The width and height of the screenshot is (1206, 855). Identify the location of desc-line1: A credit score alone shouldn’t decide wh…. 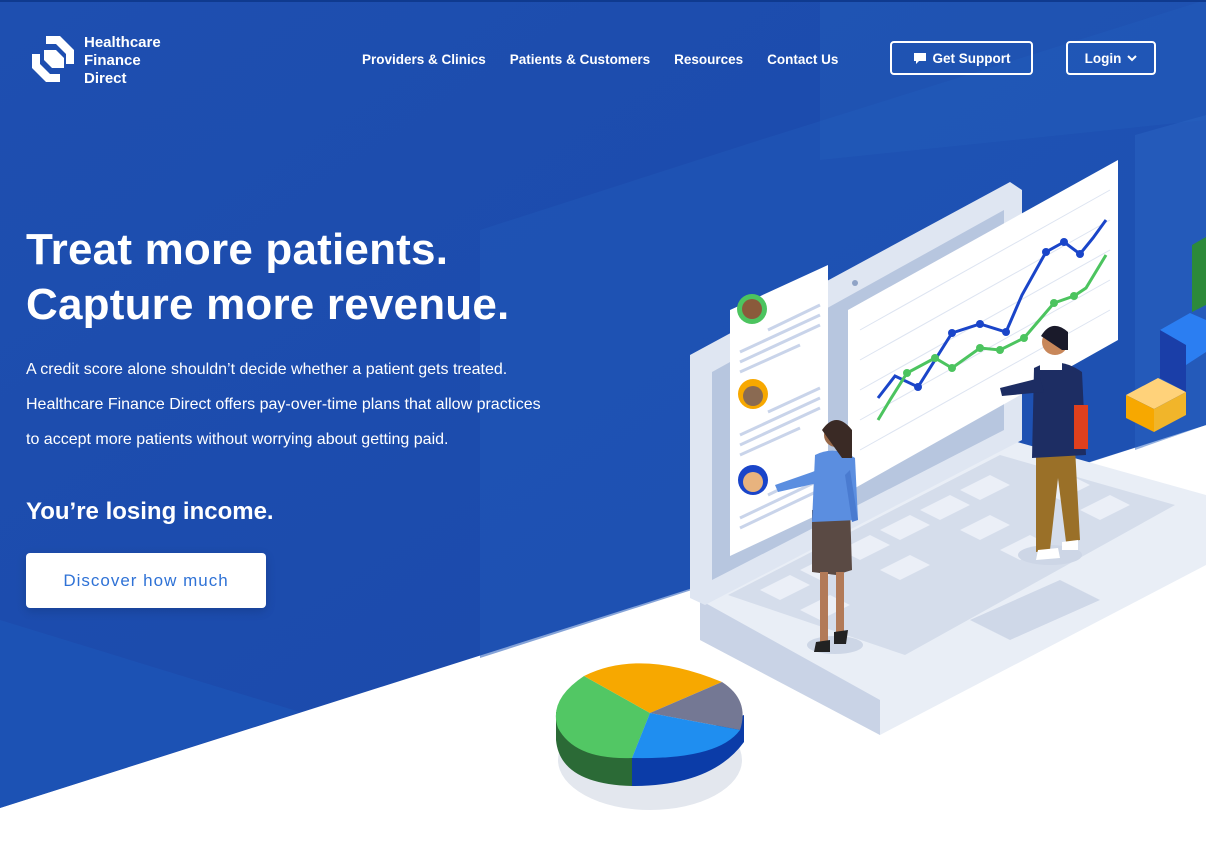
(267, 369).